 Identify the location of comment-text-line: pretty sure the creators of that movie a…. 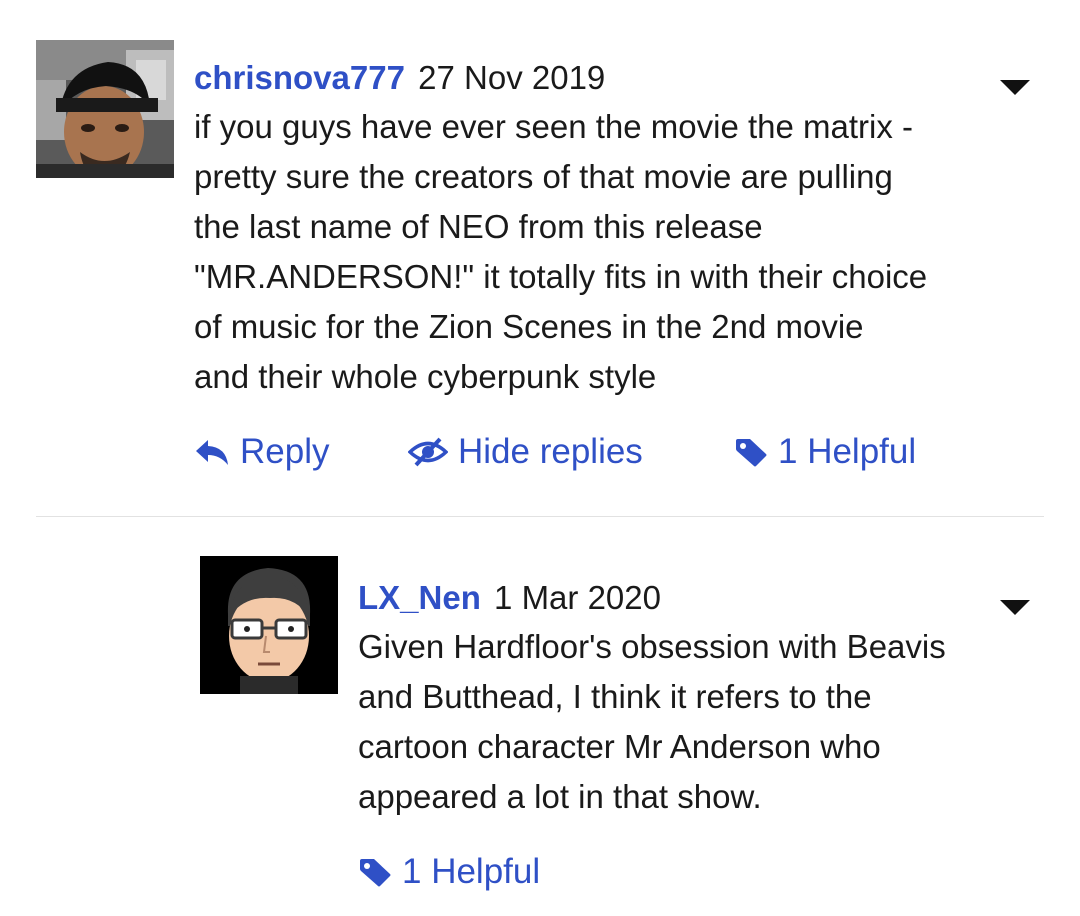
(543, 176).